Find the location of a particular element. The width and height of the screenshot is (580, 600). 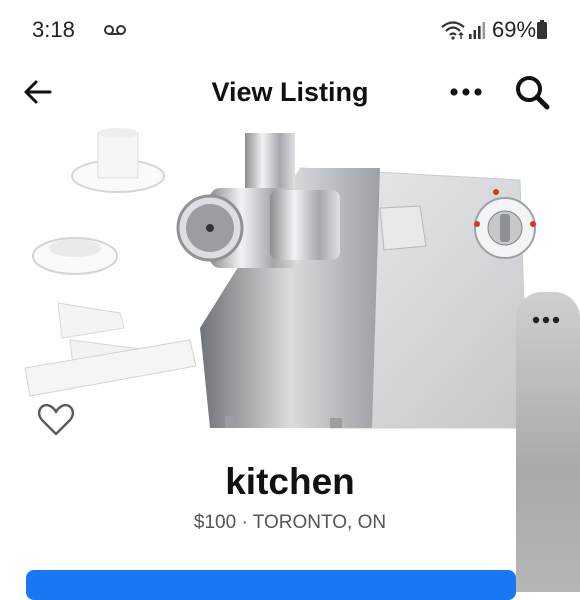

more-options-button is located at coordinates (466, 92).